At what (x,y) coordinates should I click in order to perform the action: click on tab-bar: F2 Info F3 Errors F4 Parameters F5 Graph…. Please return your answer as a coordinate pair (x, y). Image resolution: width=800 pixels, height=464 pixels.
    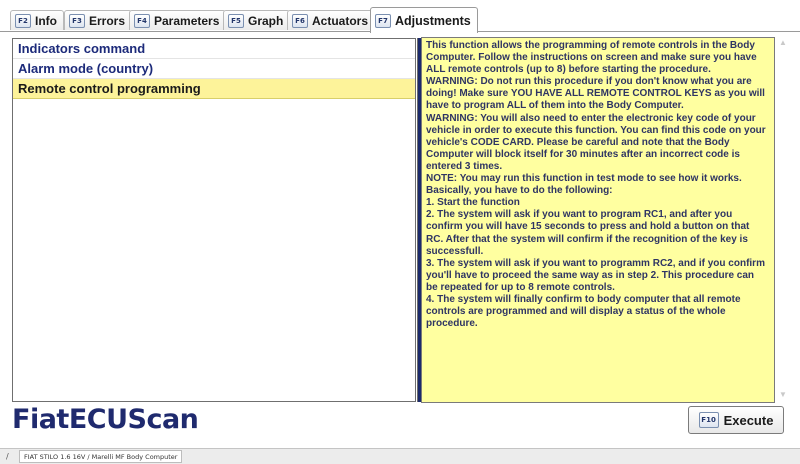
    Looking at the image, I should click on (400, 16).